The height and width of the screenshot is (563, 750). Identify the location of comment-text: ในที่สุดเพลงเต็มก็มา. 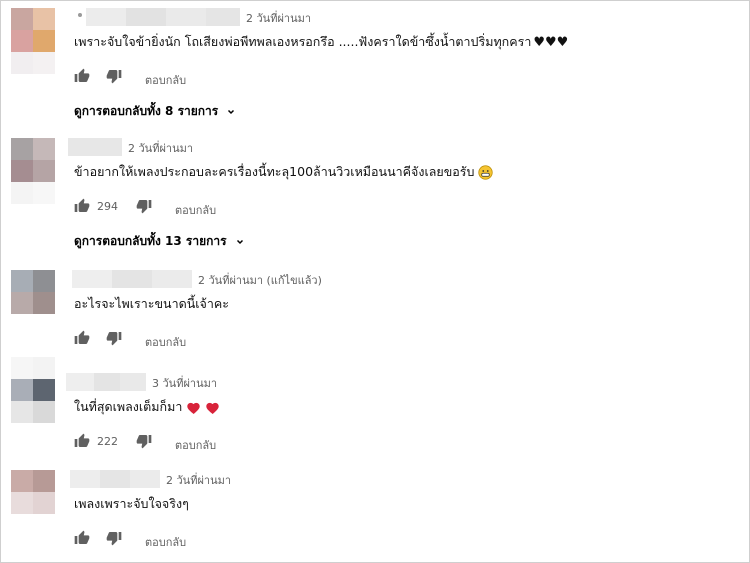
(147, 407).